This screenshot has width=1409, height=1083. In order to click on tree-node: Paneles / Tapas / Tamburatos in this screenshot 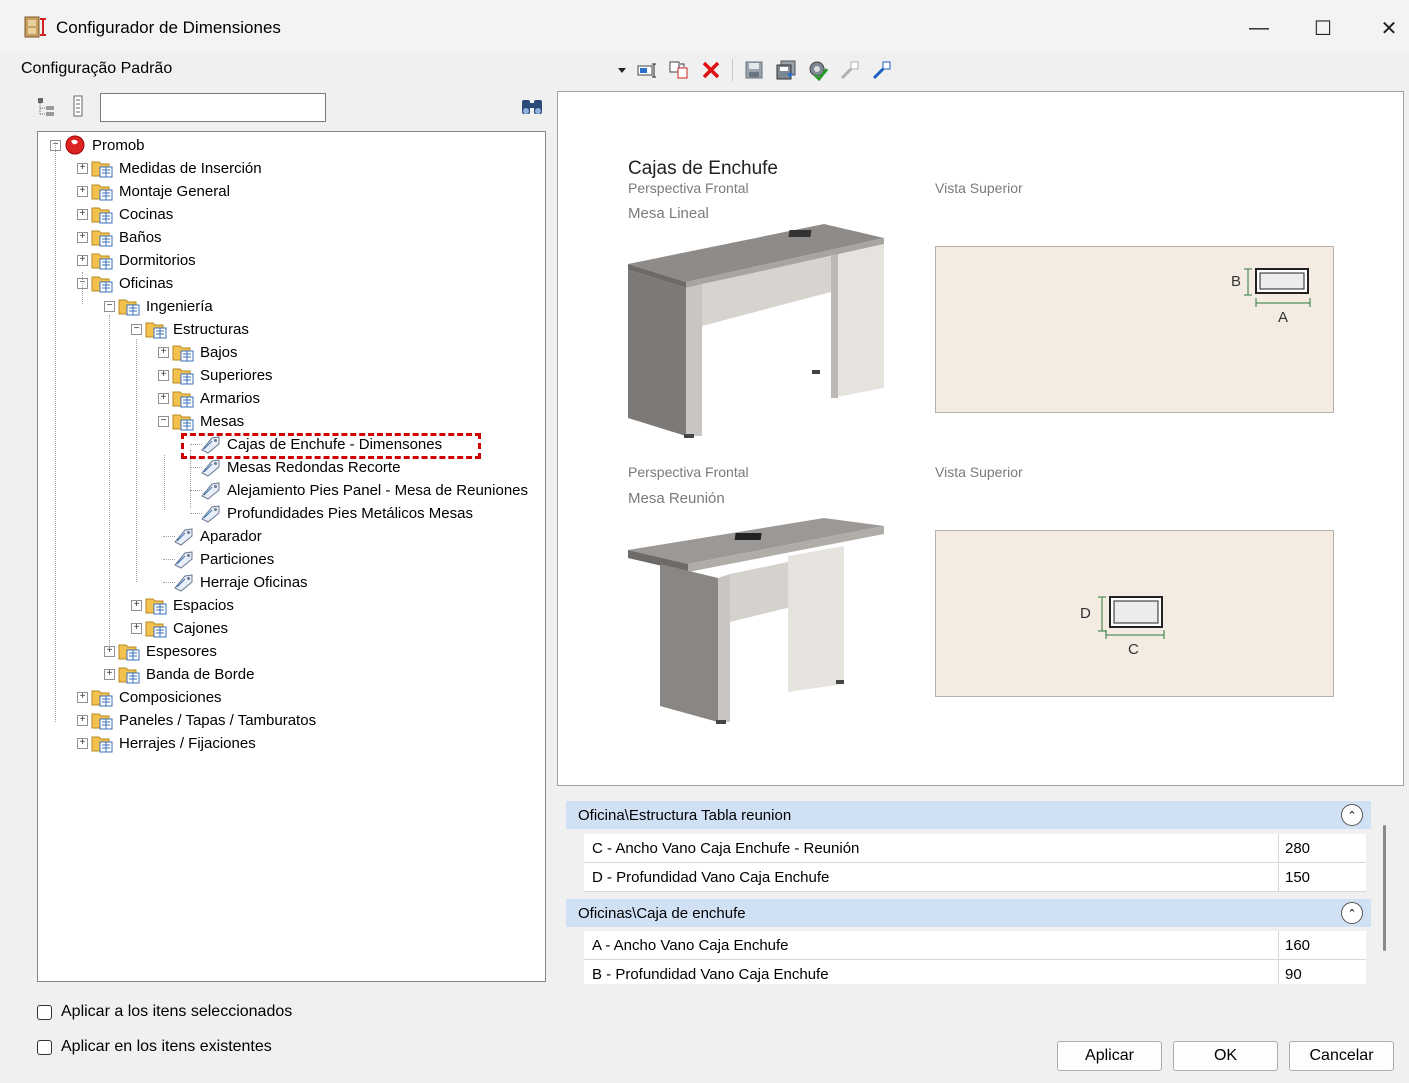, I will do `click(203, 720)`.